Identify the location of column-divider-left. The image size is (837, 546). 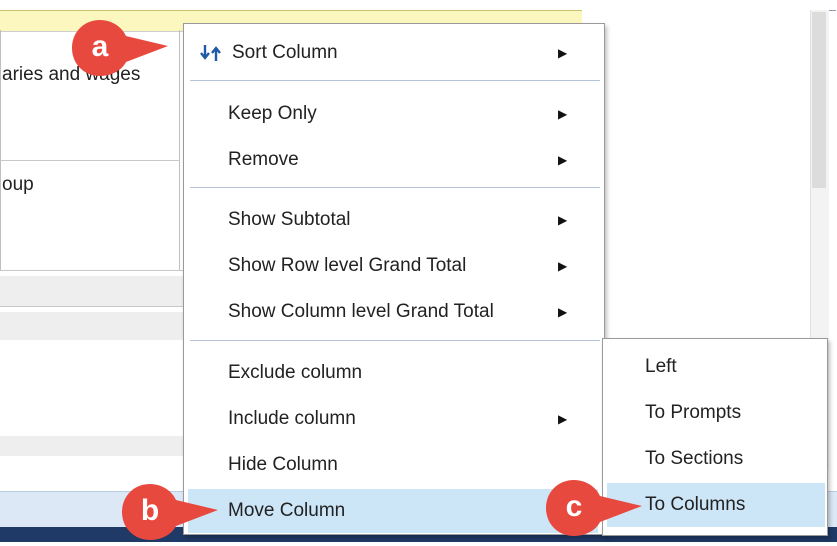
(0, 150).